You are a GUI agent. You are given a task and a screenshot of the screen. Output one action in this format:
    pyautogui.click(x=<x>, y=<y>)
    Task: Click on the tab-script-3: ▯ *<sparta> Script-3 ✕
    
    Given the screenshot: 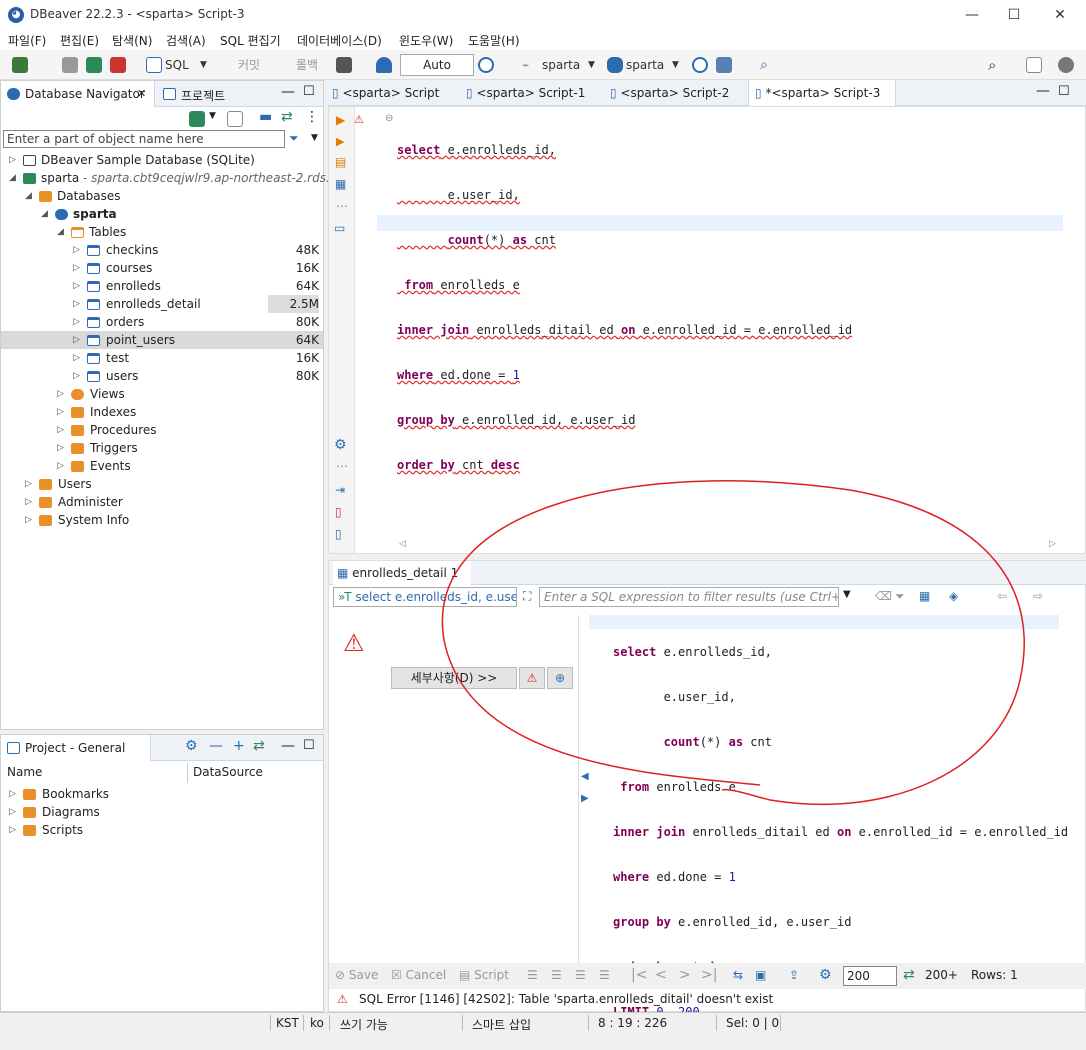 What is the action you would take?
    pyautogui.click(x=822, y=103)
    